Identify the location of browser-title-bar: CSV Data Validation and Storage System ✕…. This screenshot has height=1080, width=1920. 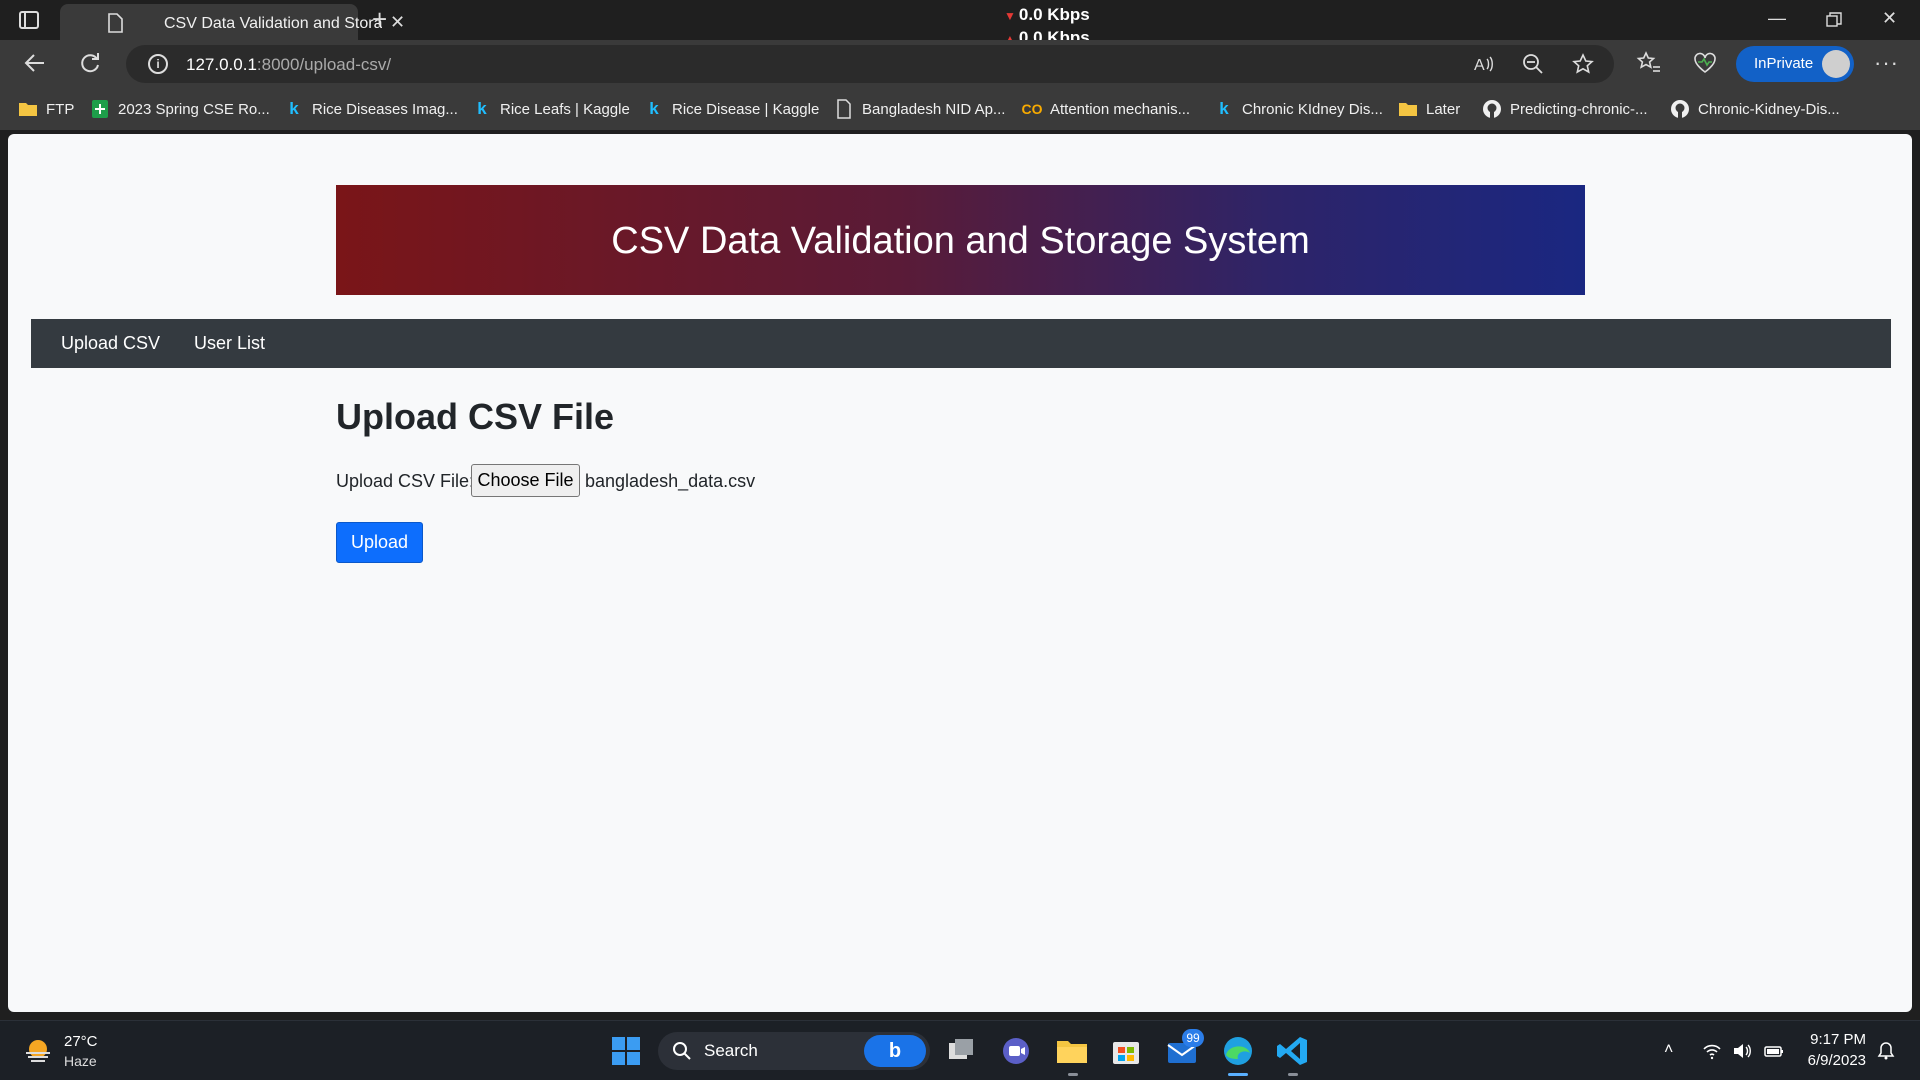
(960, 23).